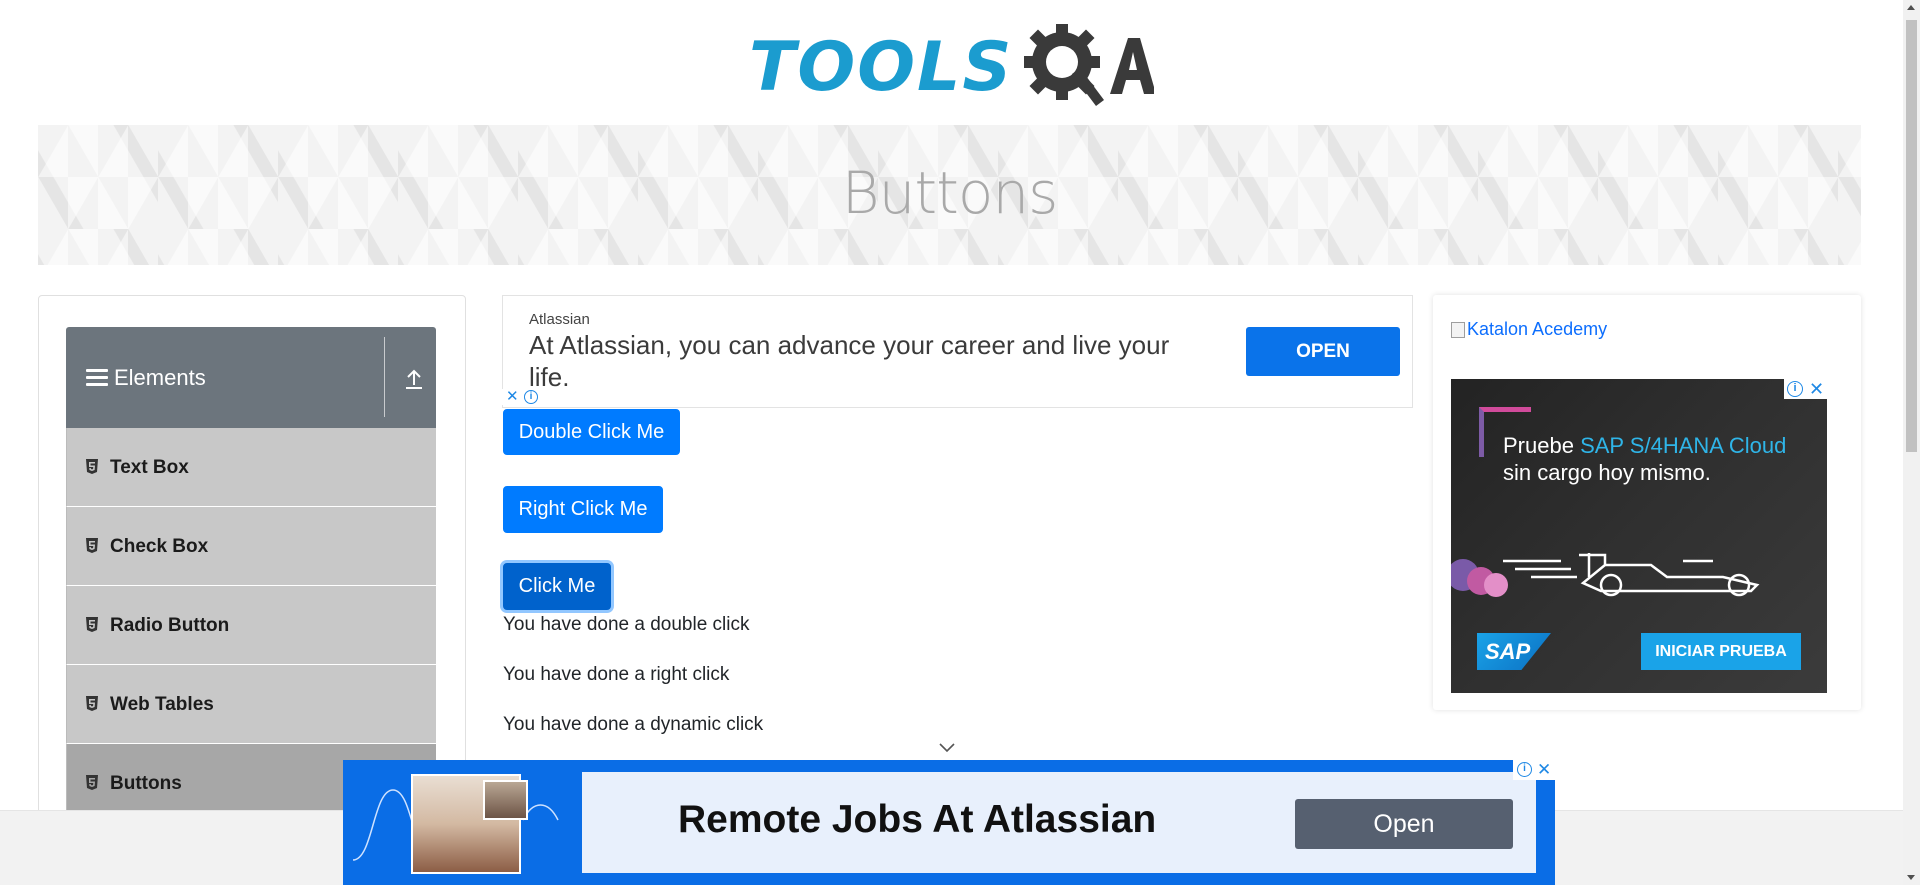  What do you see at coordinates (557, 586) in the screenshot?
I see `click-me-button: Click Me` at bounding box center [557, 586].